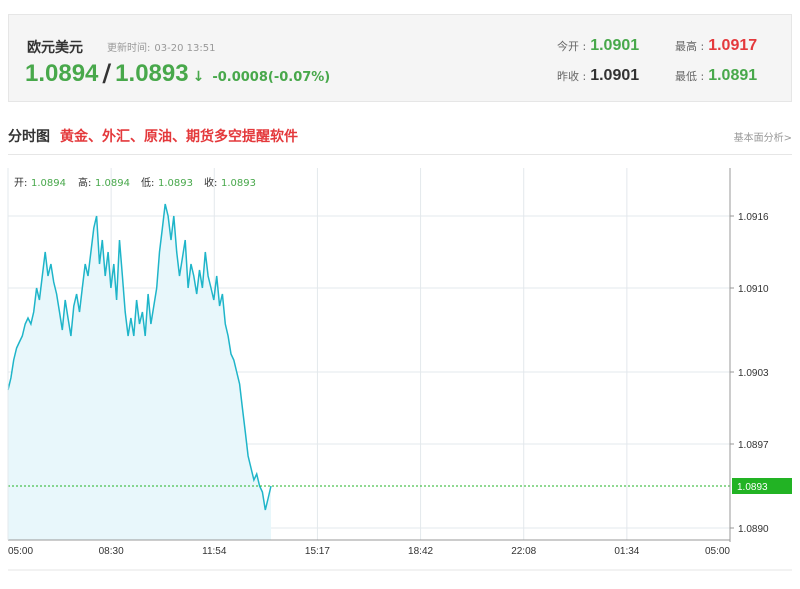 The width and height of the screenshot is (800, 589). Describe the element at coordinates (753, 373) in the screenshot. I see `y-tick-label: 1.0903` at that location.